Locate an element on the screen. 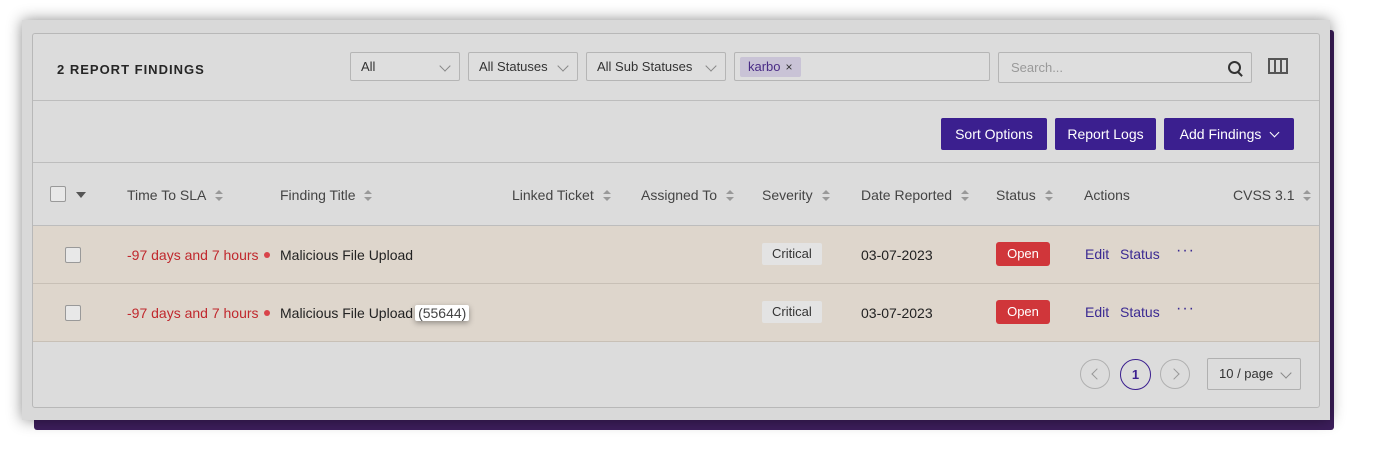 The width and height of the screenshot is (1373, 464). column-header-finding-title: Finding Title is located at coordinates (326, 195).